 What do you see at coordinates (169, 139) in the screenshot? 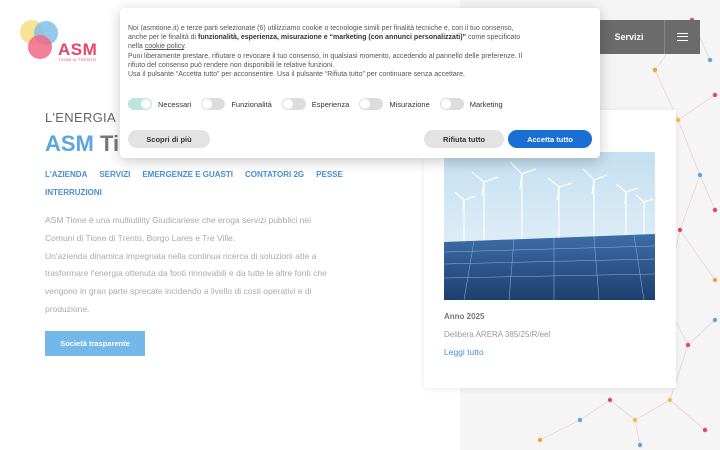
I see `learn-more-button: Scopri di più` at bounding box center [169, 139].